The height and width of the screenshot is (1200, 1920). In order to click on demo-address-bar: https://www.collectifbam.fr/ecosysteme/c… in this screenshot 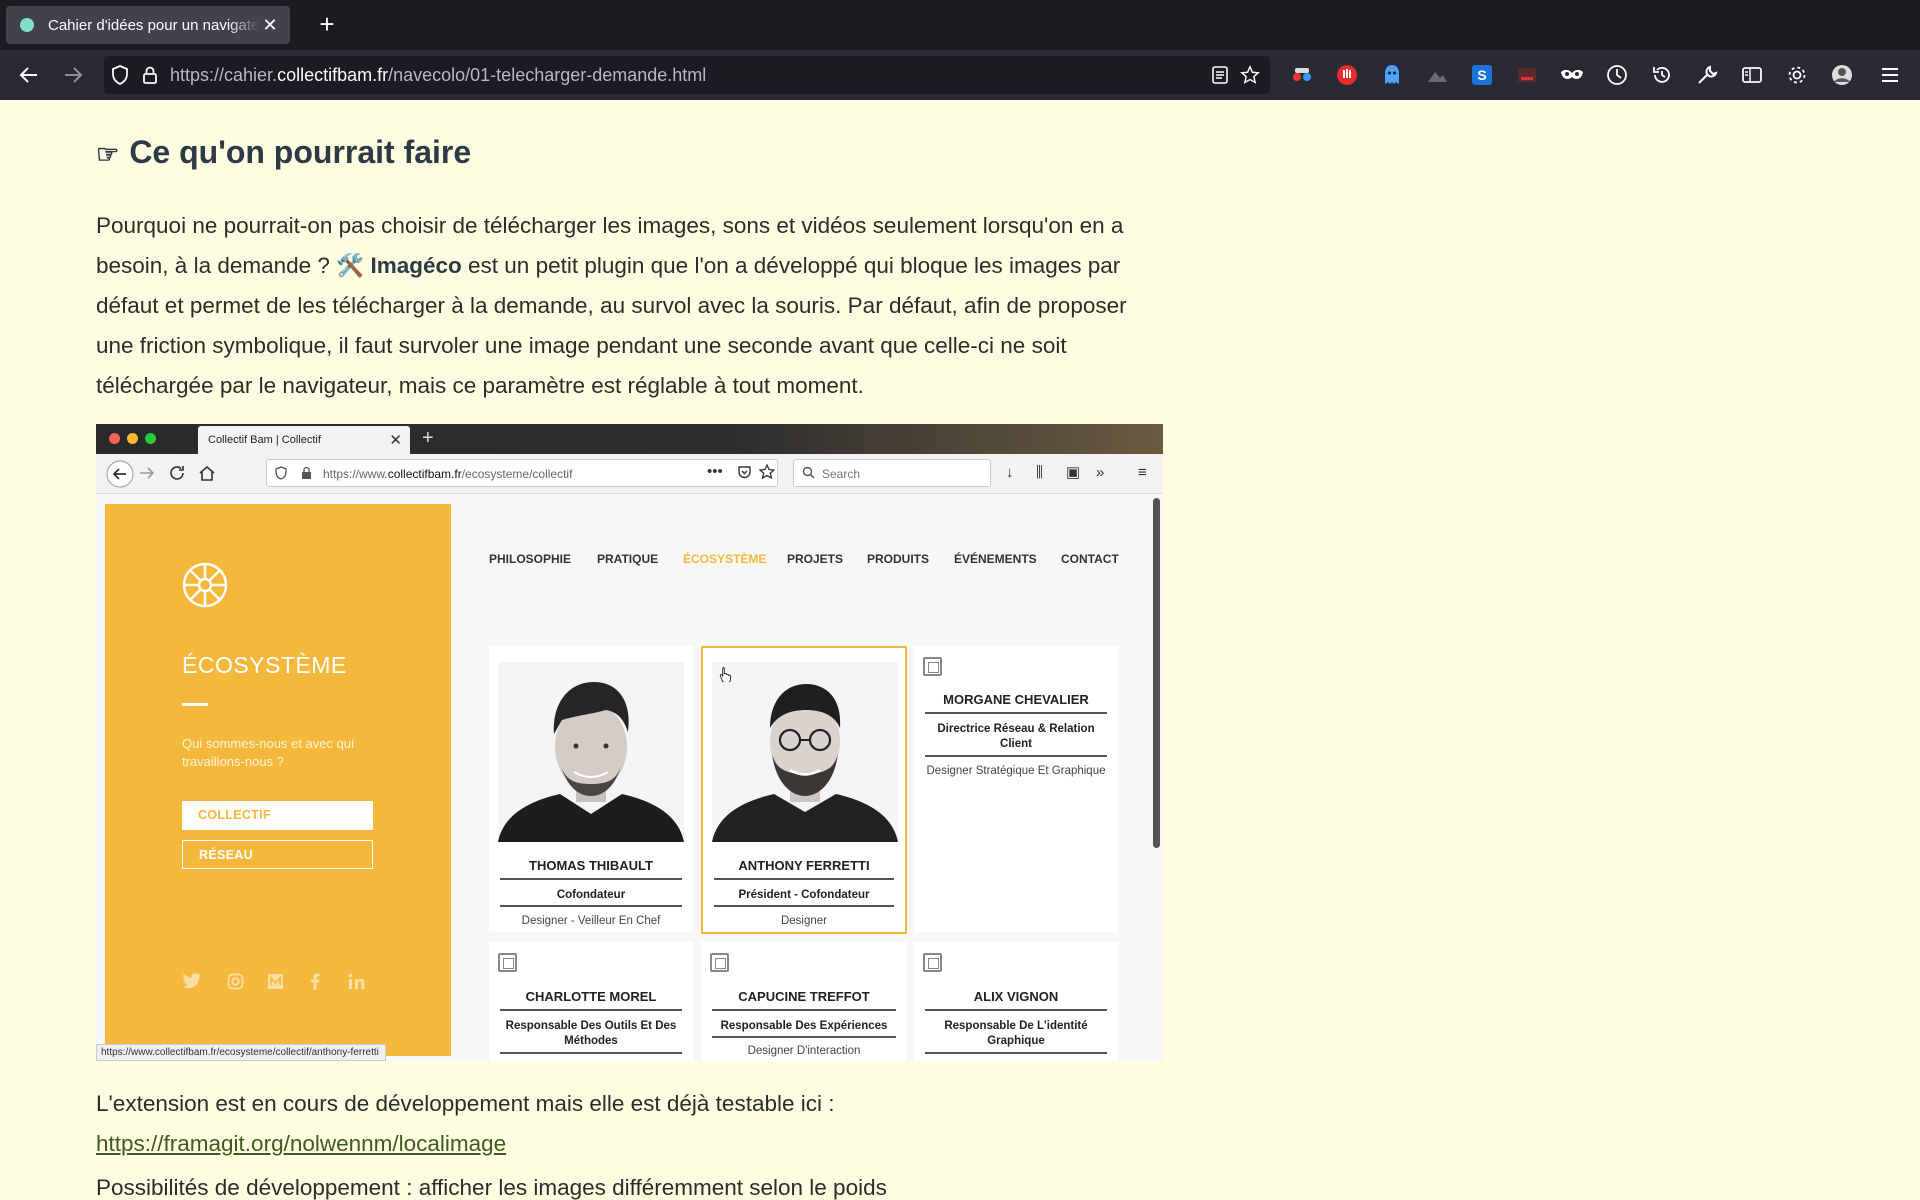, I will do `click(522, 473)`.